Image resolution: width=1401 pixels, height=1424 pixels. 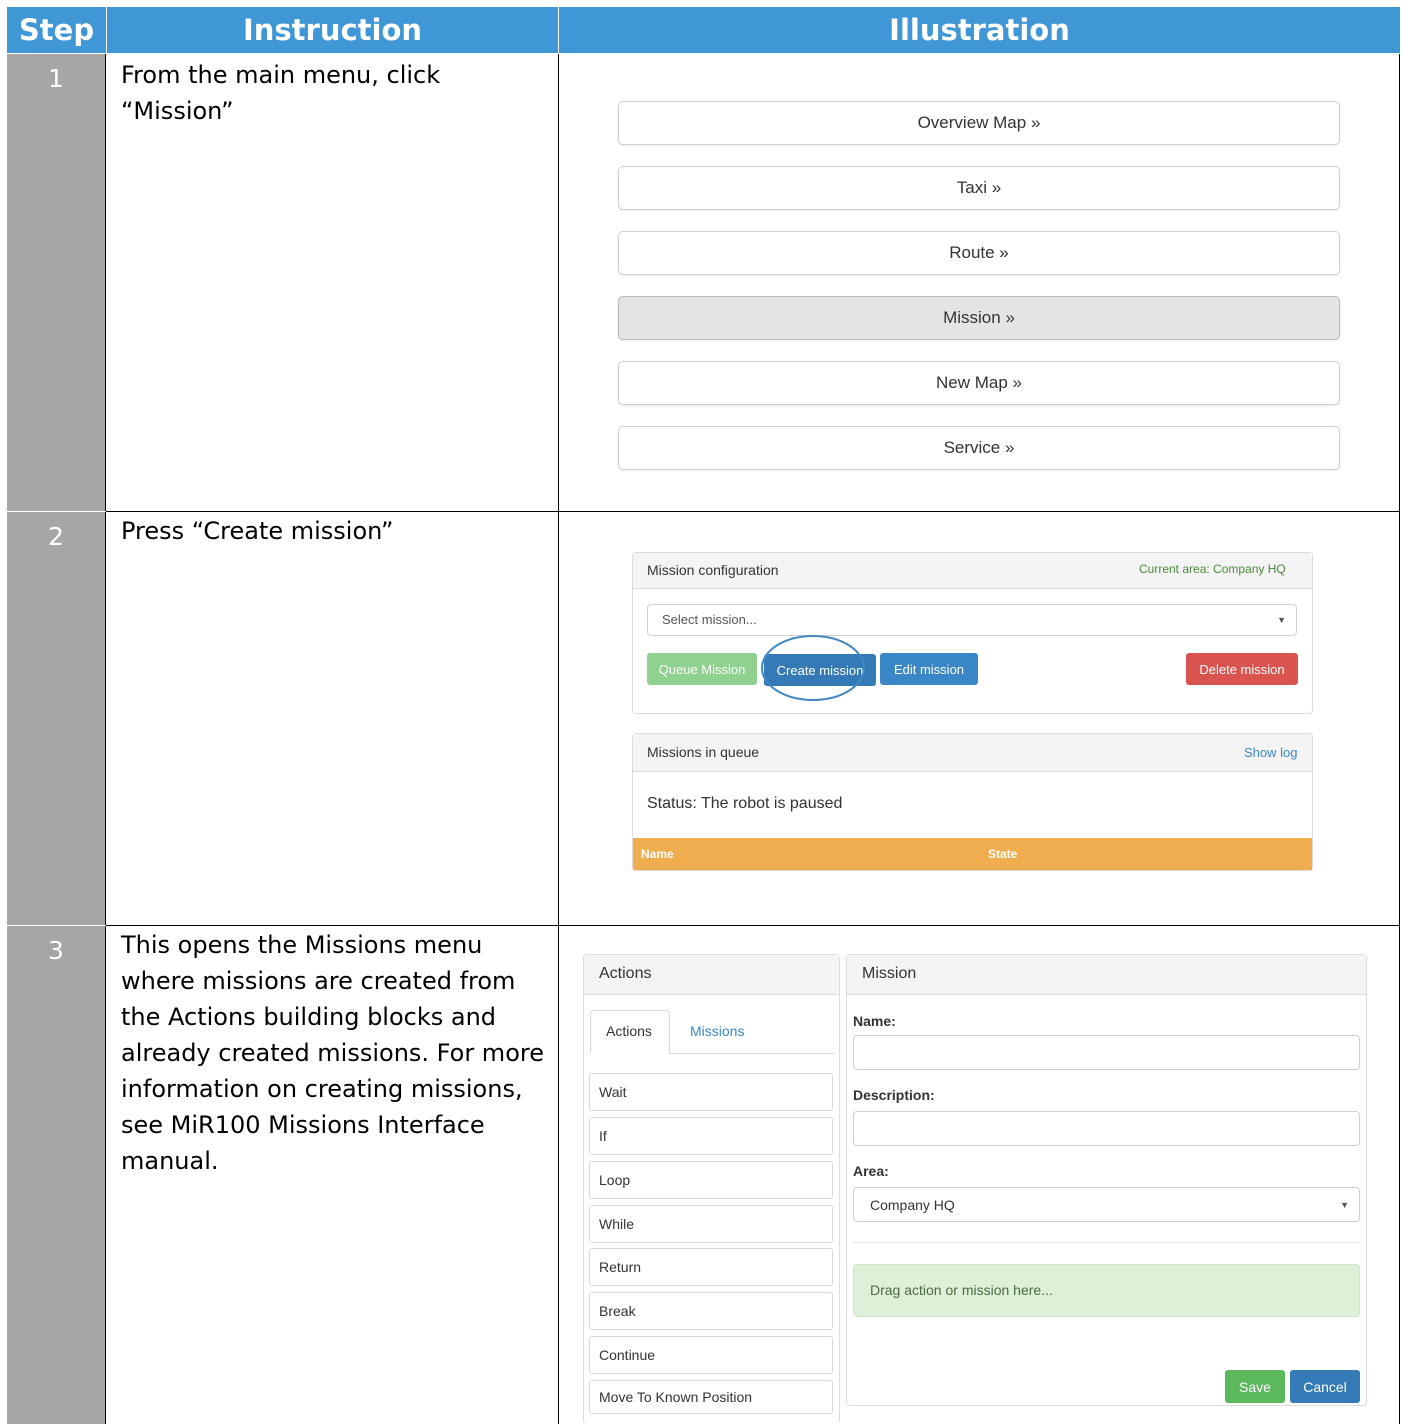 I want to click on action-item-if: If, so click(x=711, y=1136).